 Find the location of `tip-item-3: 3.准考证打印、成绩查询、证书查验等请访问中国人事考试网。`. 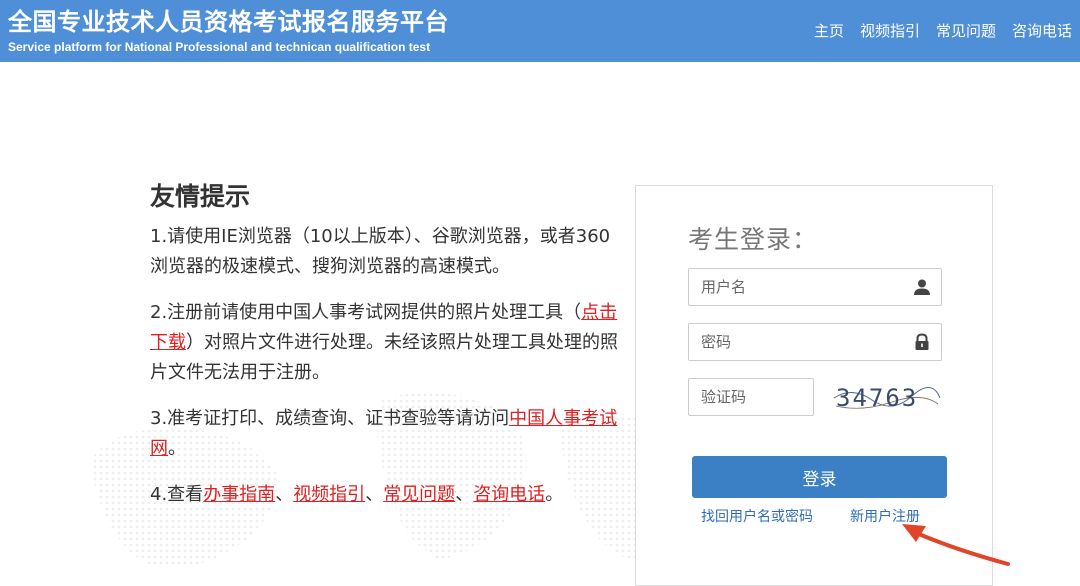

tip-item-3: 3.准考证打印、成绩查询、证书查验等请访问中国人事考试网。 is located at coordinates (385, 434).